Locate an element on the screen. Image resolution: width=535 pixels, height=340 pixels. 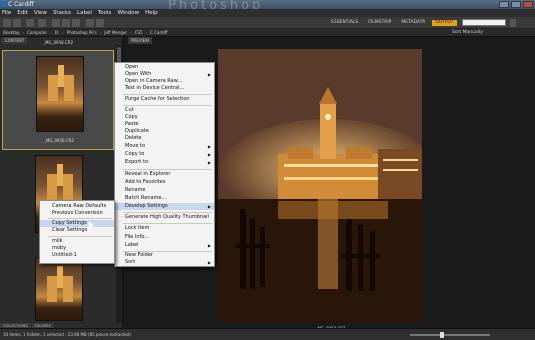
workspace-metadata: METADATA is located at coordinates (413, 23).